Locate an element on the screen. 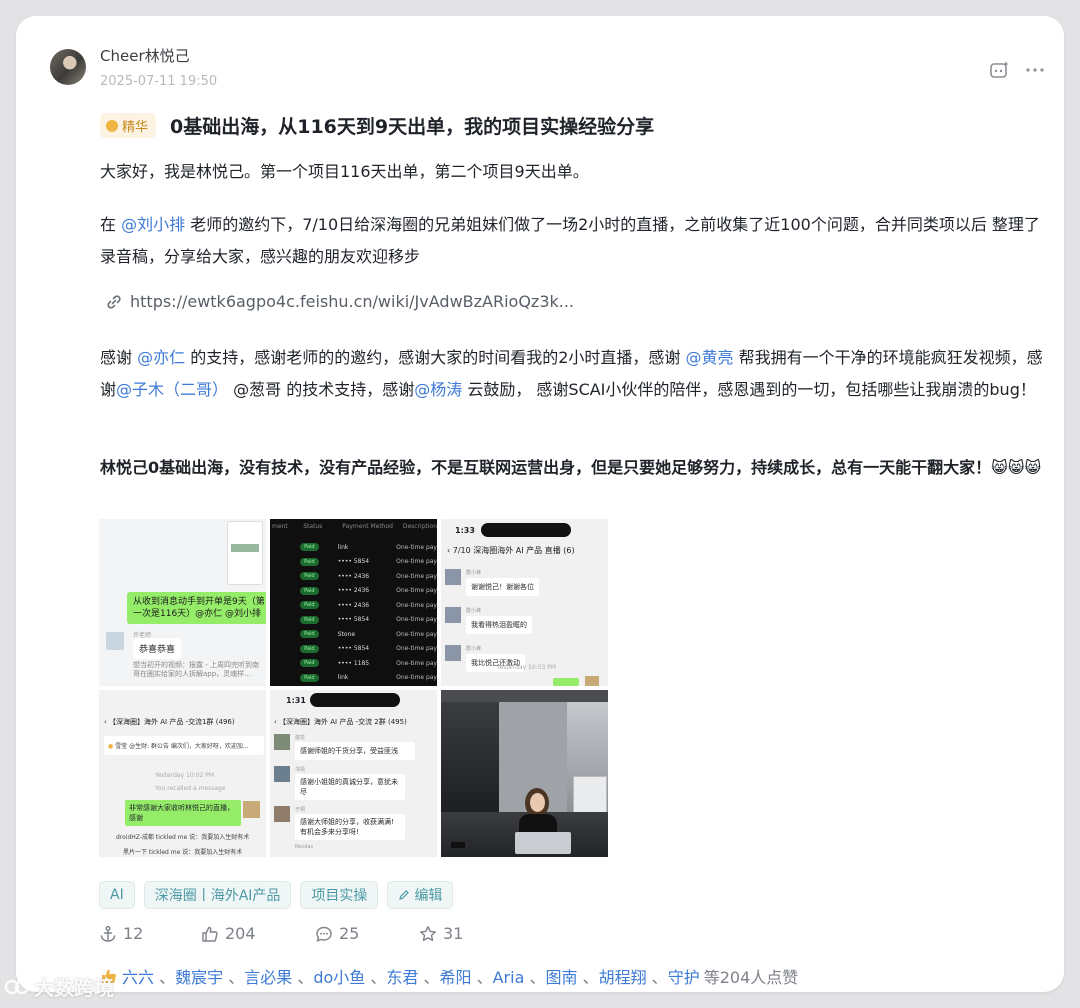 The height and width of the screenshot is (1008, 1080). payment-method: •••• 2436 is located at coordinates (353, 590).